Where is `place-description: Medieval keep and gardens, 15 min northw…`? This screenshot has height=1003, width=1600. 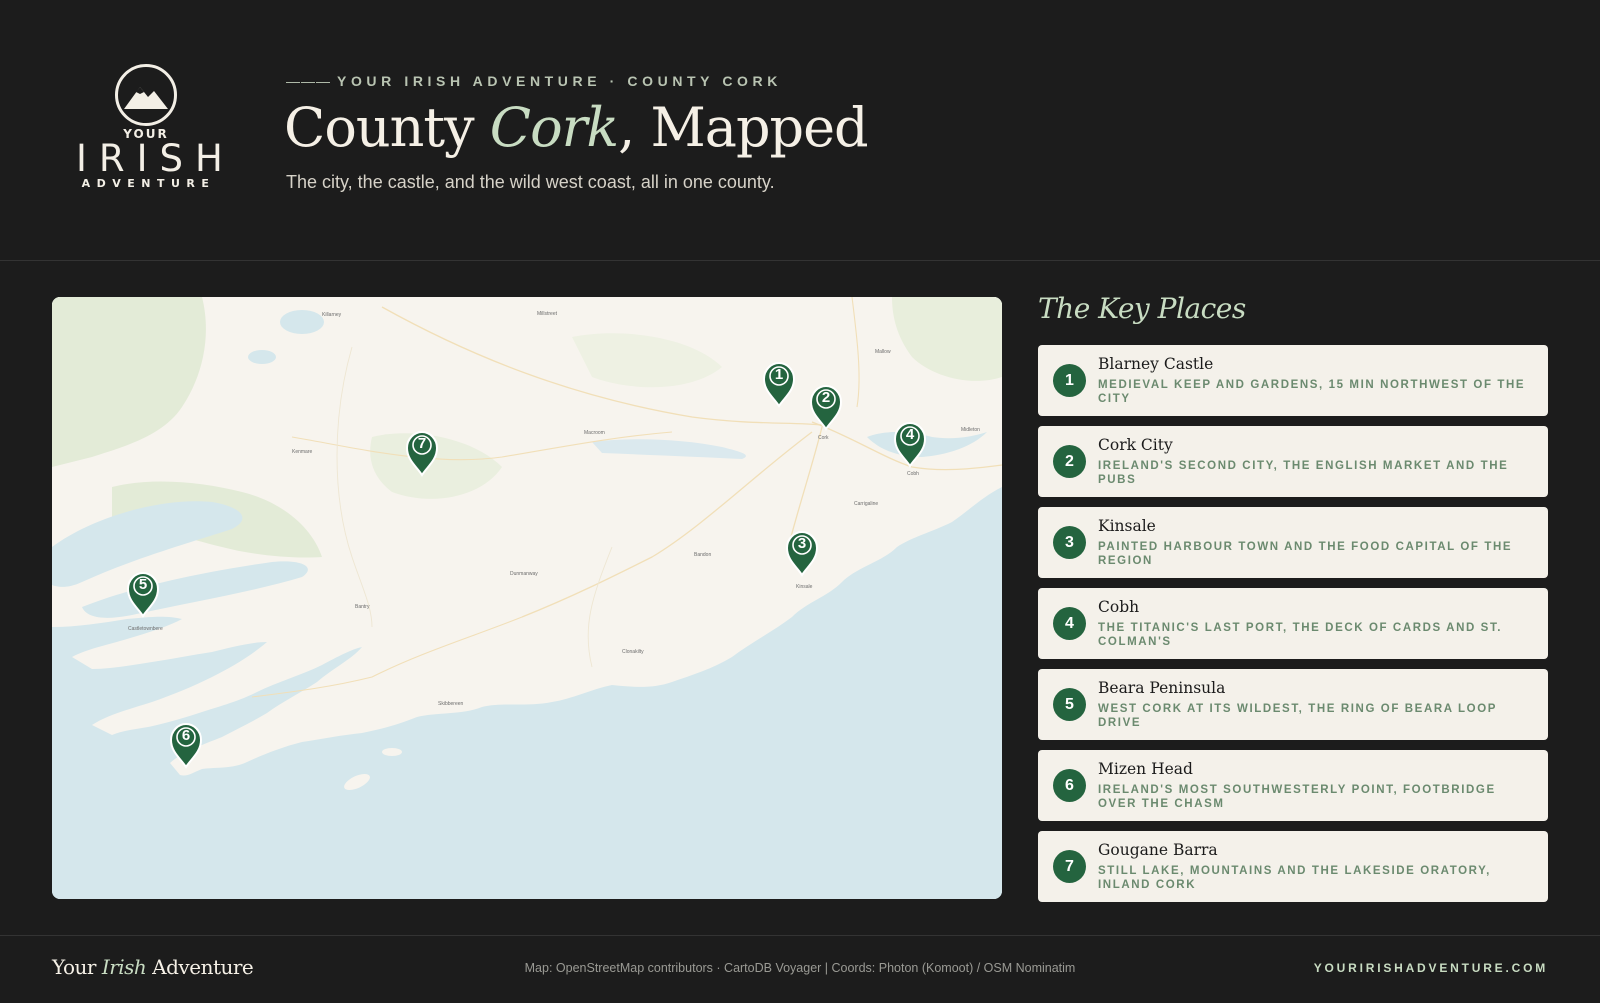 place-description: Medieval keep and gardens, 15 min northw… is located at coordinates (1312, 392).